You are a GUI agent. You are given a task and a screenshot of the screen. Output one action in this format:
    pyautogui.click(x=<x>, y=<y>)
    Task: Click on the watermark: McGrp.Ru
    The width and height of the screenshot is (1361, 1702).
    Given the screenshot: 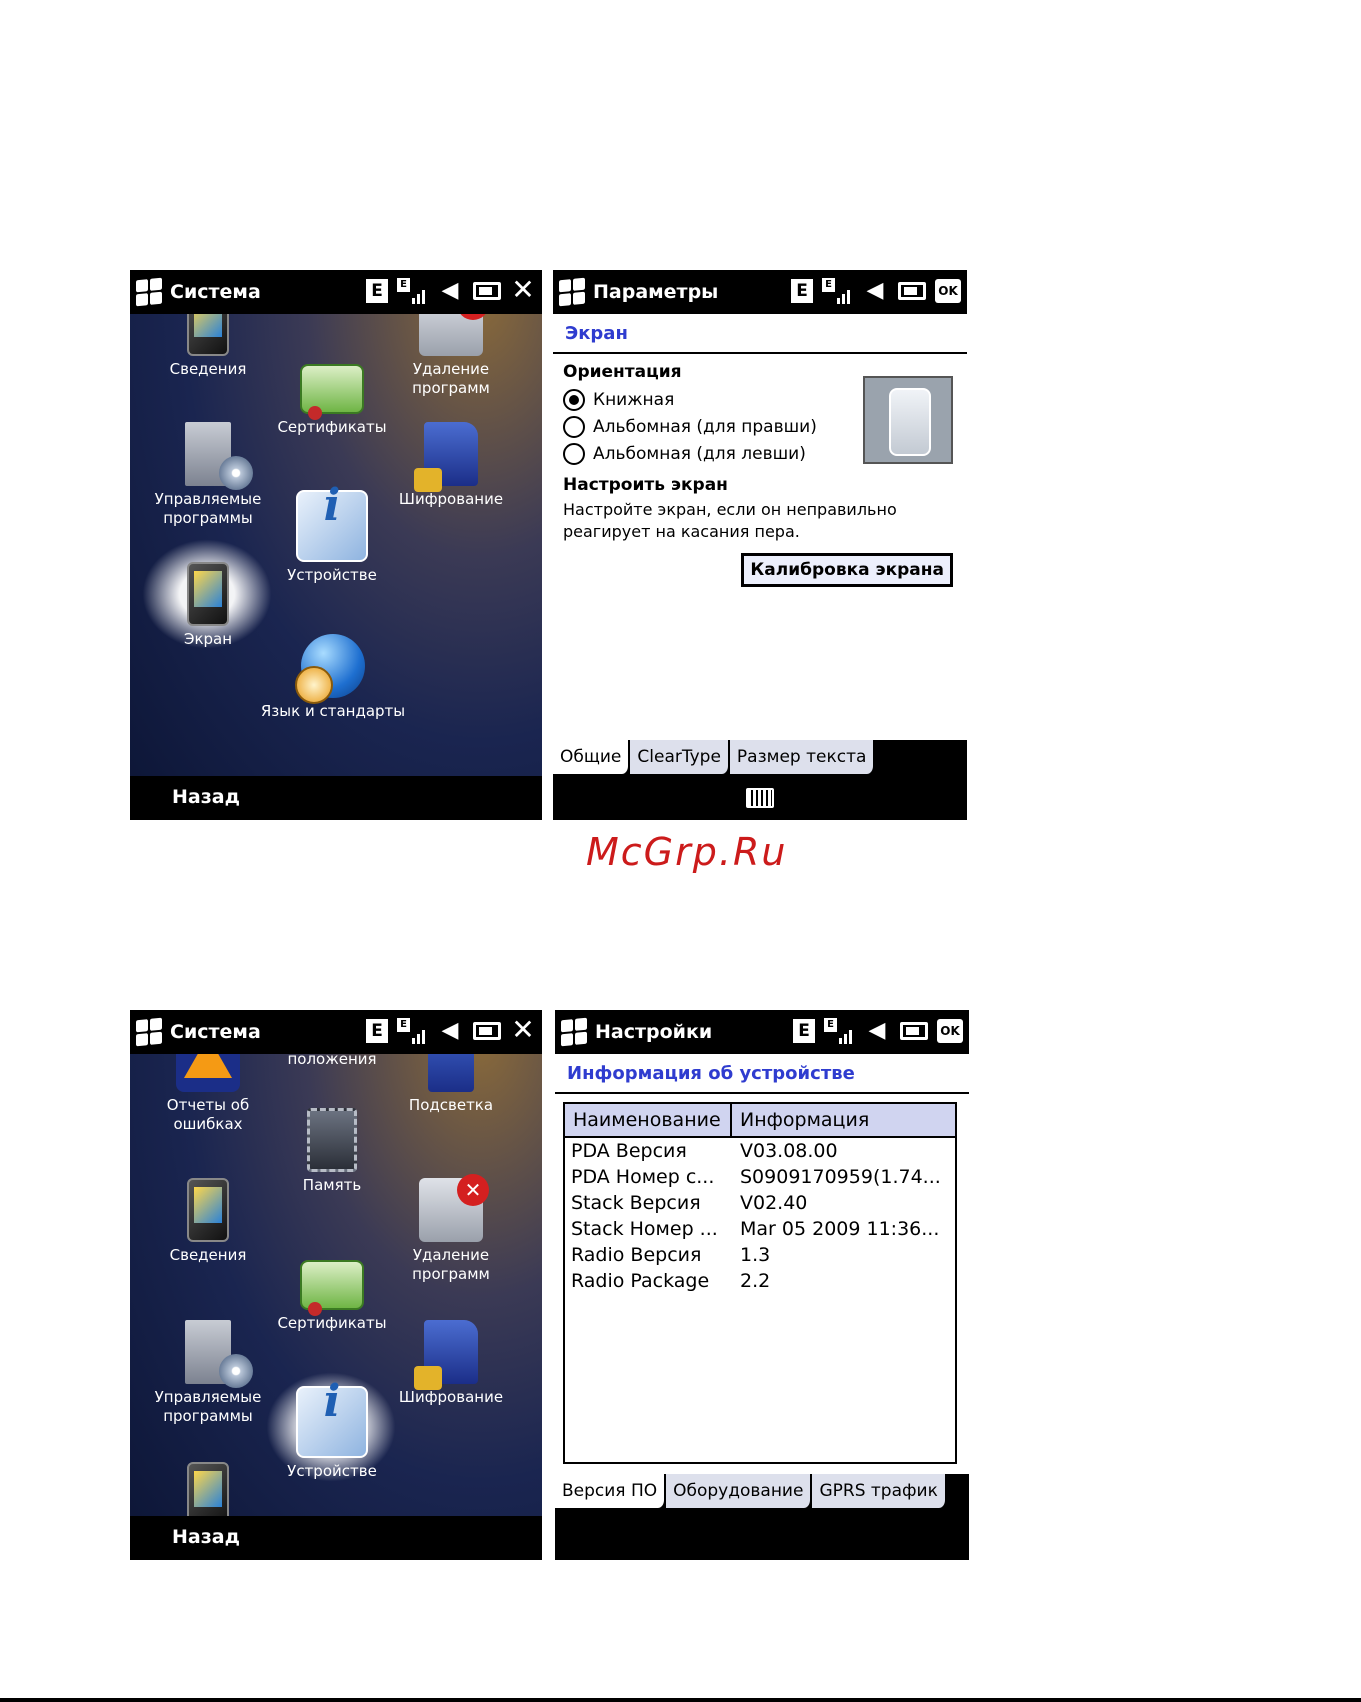 What is the action you would take?
    pyautogui.click(x=687, y=852)
    